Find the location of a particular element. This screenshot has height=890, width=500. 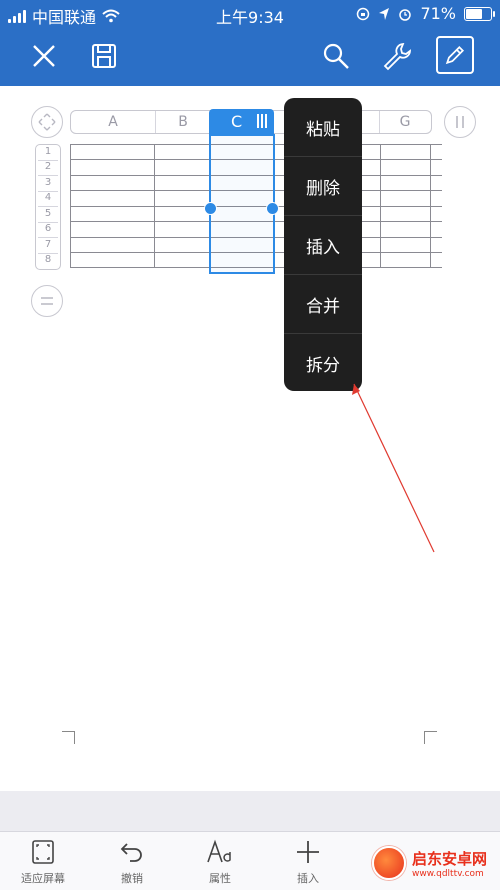

properties-button: 属性 is located at coordinates (220, 862).